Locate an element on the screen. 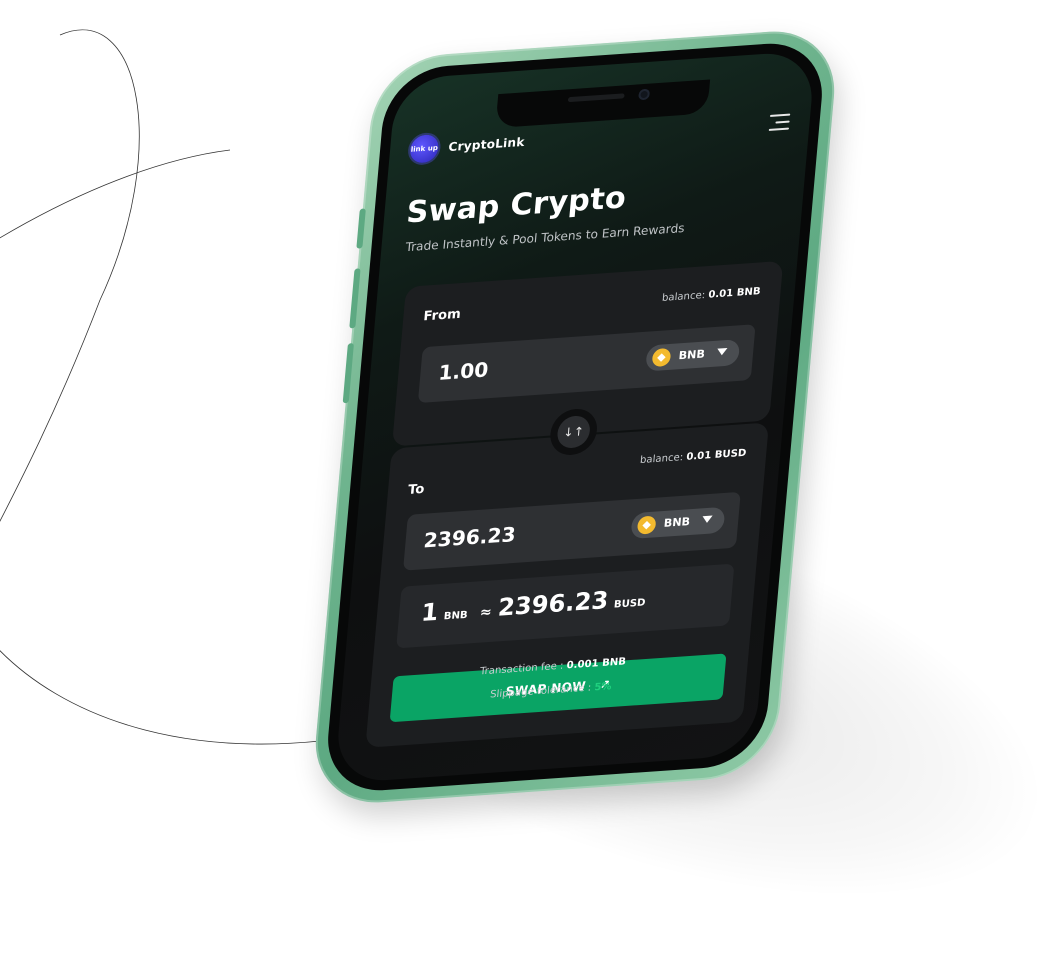 This screenshot has height=973, width=1049. exchange-rate: 1 BNB ≈2396.23 BUSD is located at coordinates (536, 605).